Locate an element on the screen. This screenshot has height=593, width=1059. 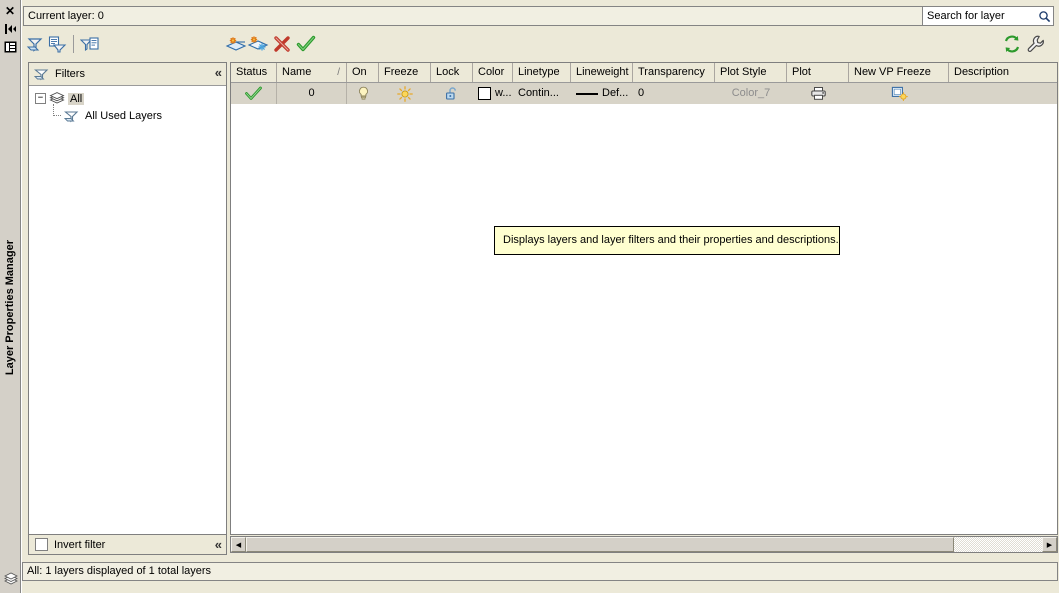
scroll-right-arrow-icon: ▶ is located at coordinates (1049, 544).